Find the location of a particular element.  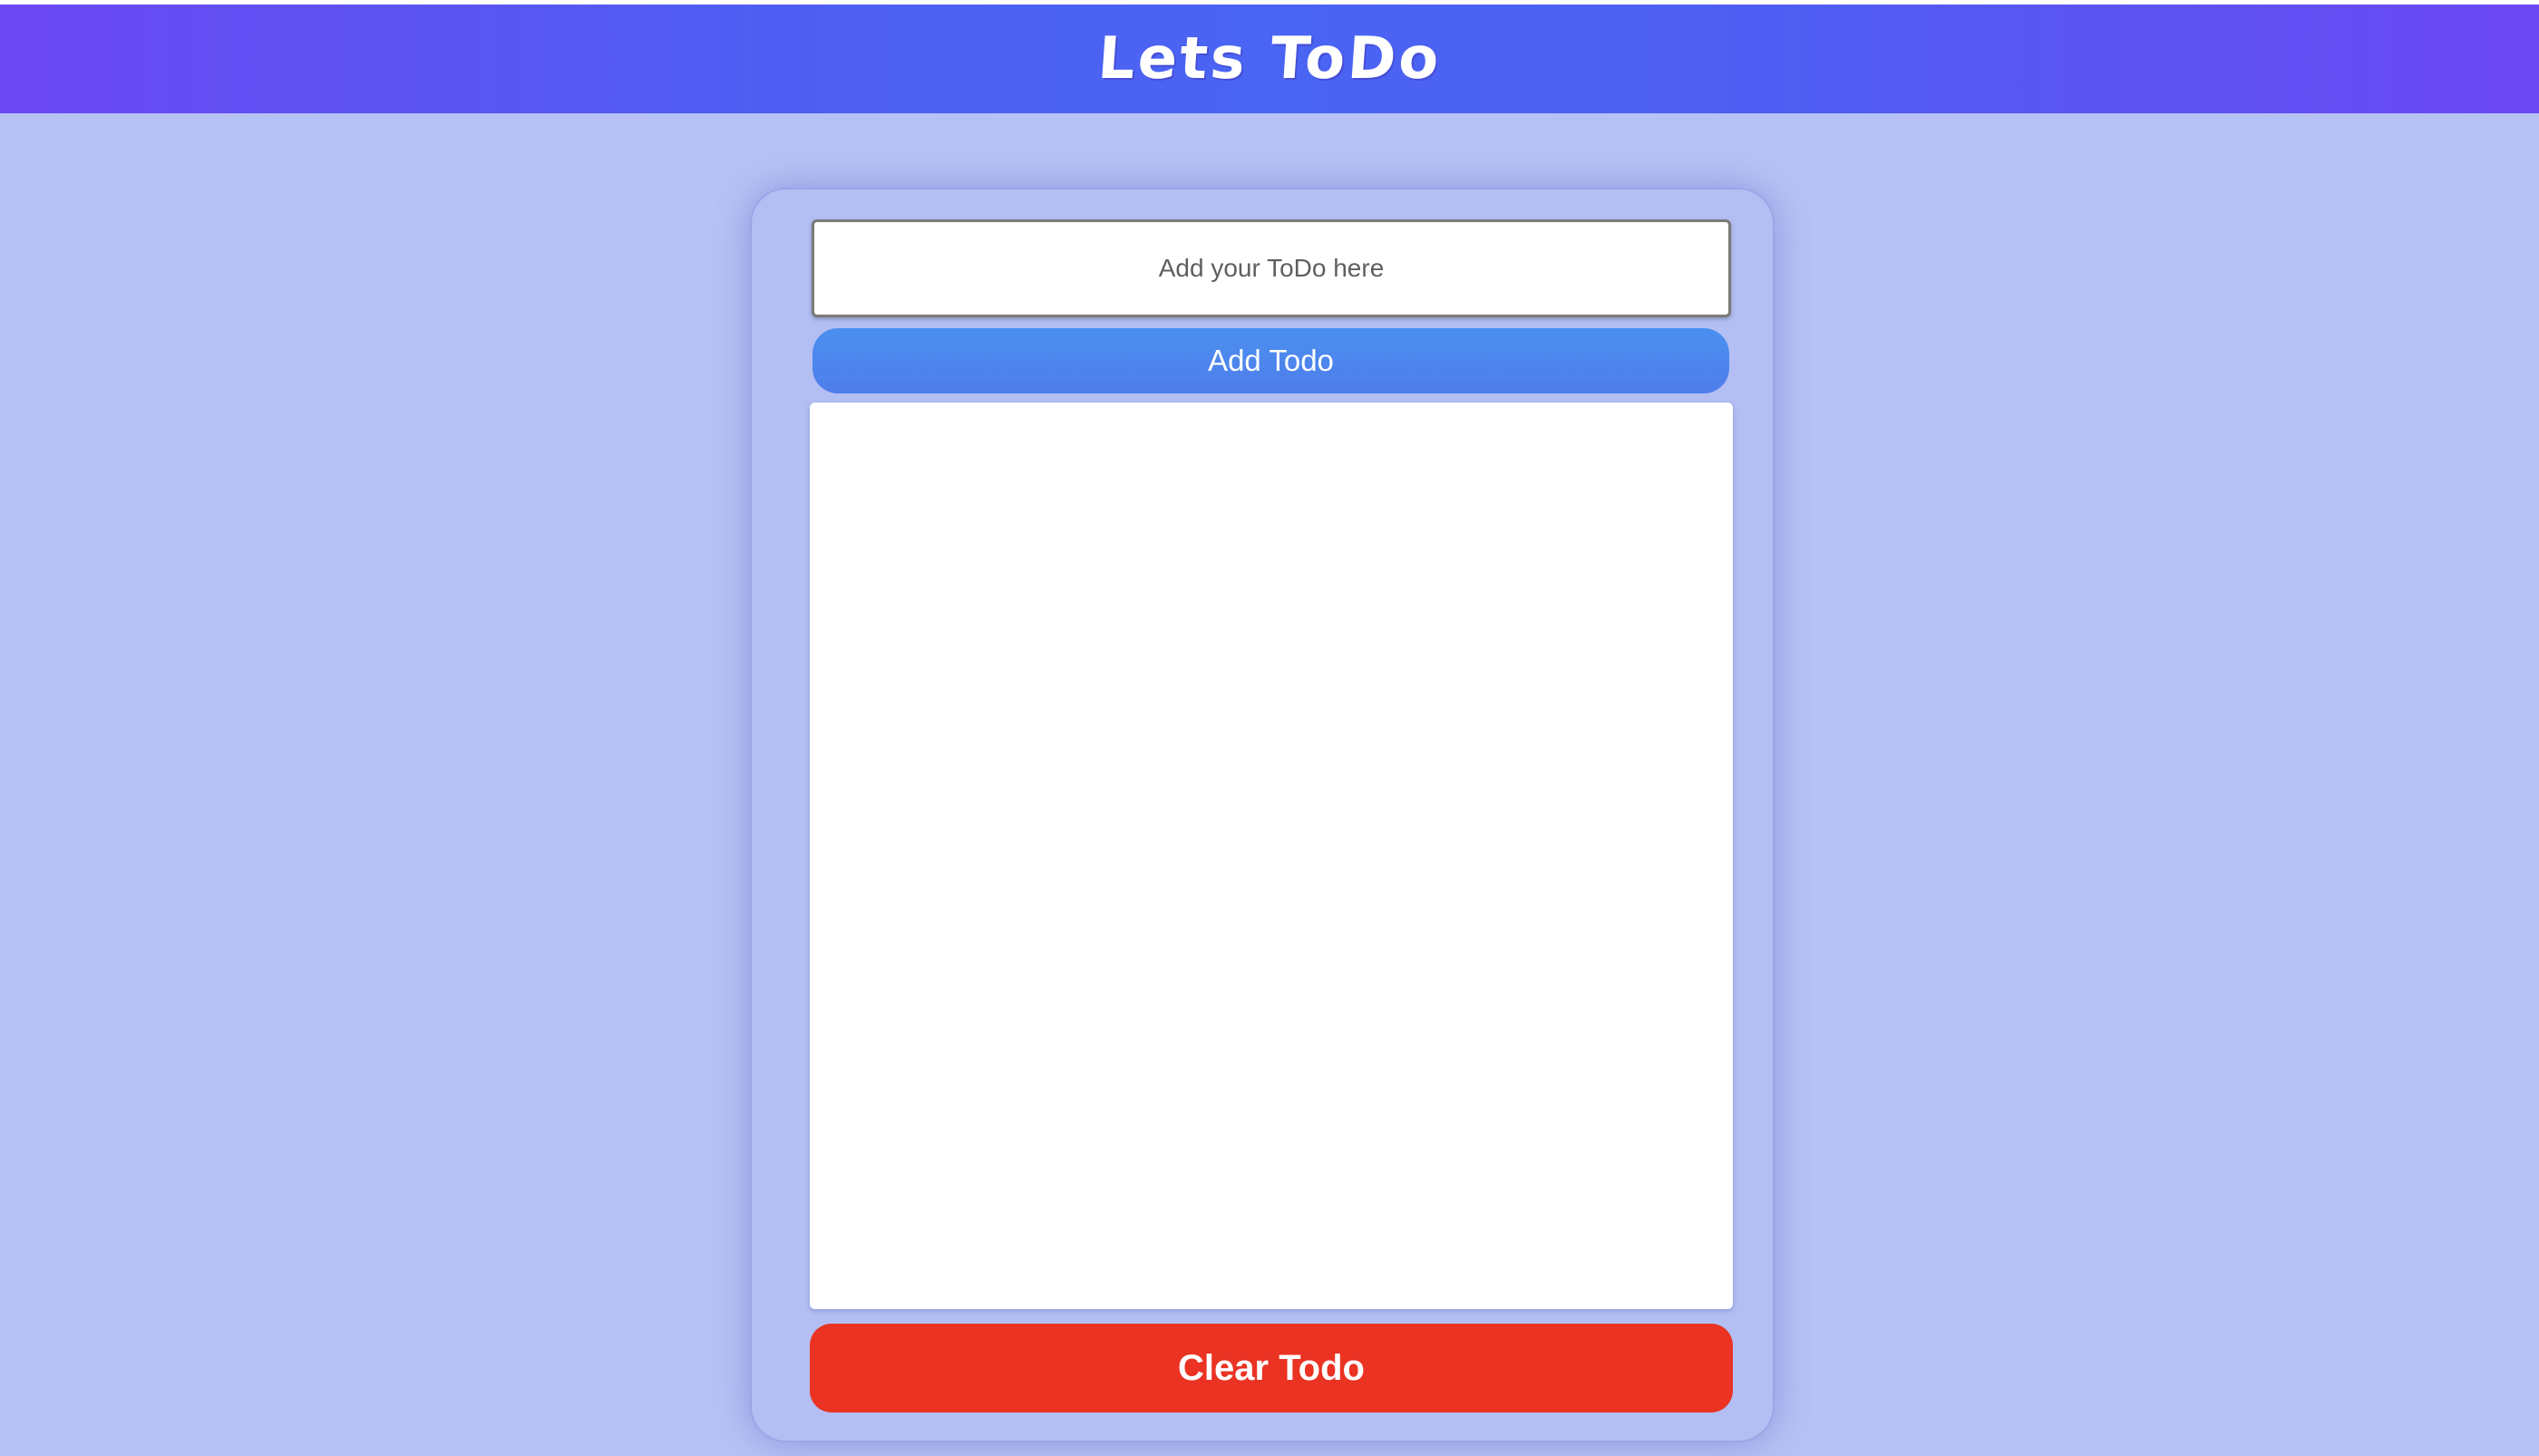

app-header: Lets ToDo is located at coordinates (1269, 59).